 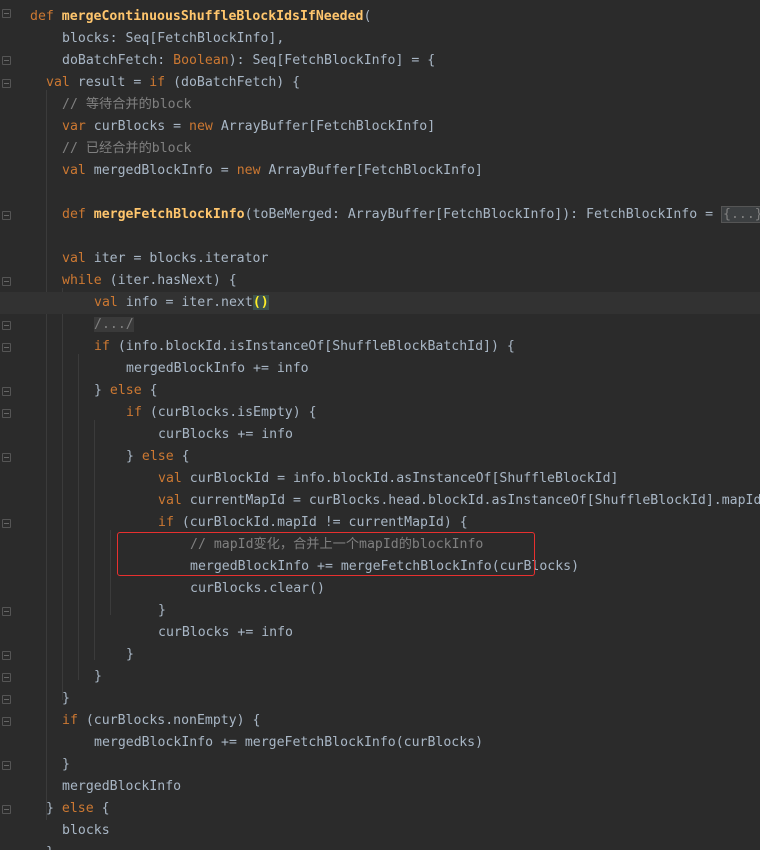 What do you see at coordinates (122, 786) in the screenshot?
I see `code-token: mergedBlockInfo` at bounding box center [122, 786].